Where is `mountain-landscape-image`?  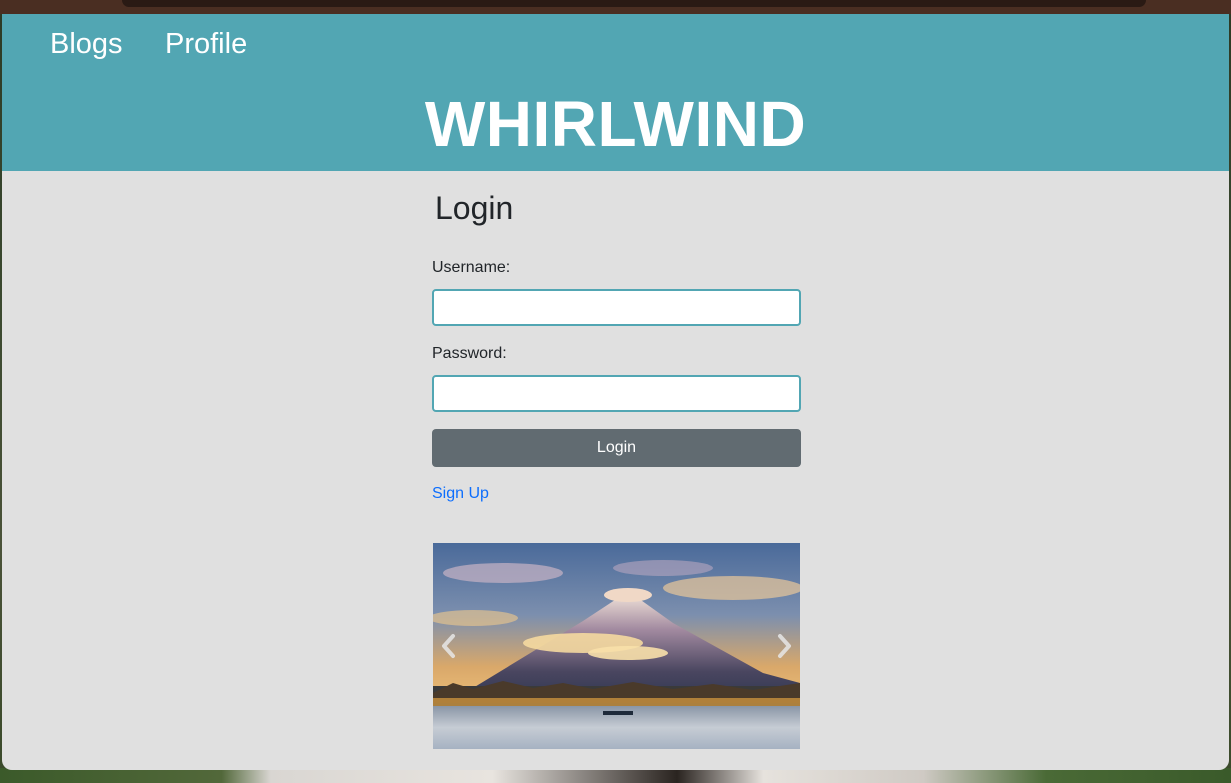
mountain-landscape-image is located at coordinates (616, 646).